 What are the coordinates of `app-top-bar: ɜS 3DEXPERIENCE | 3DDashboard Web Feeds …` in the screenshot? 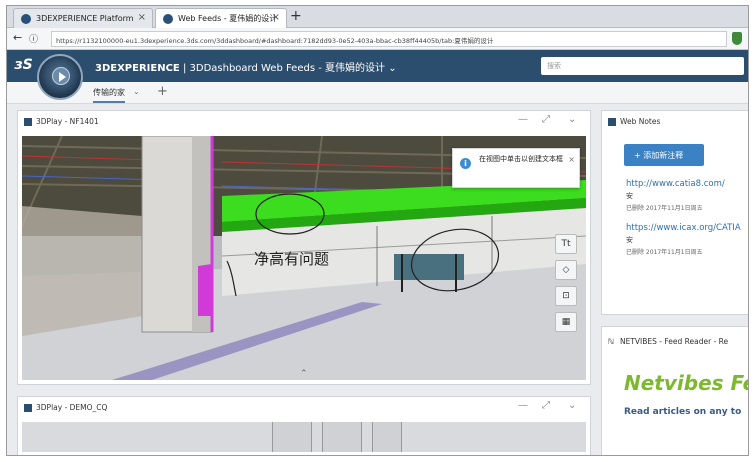 It's located at (377, 75).